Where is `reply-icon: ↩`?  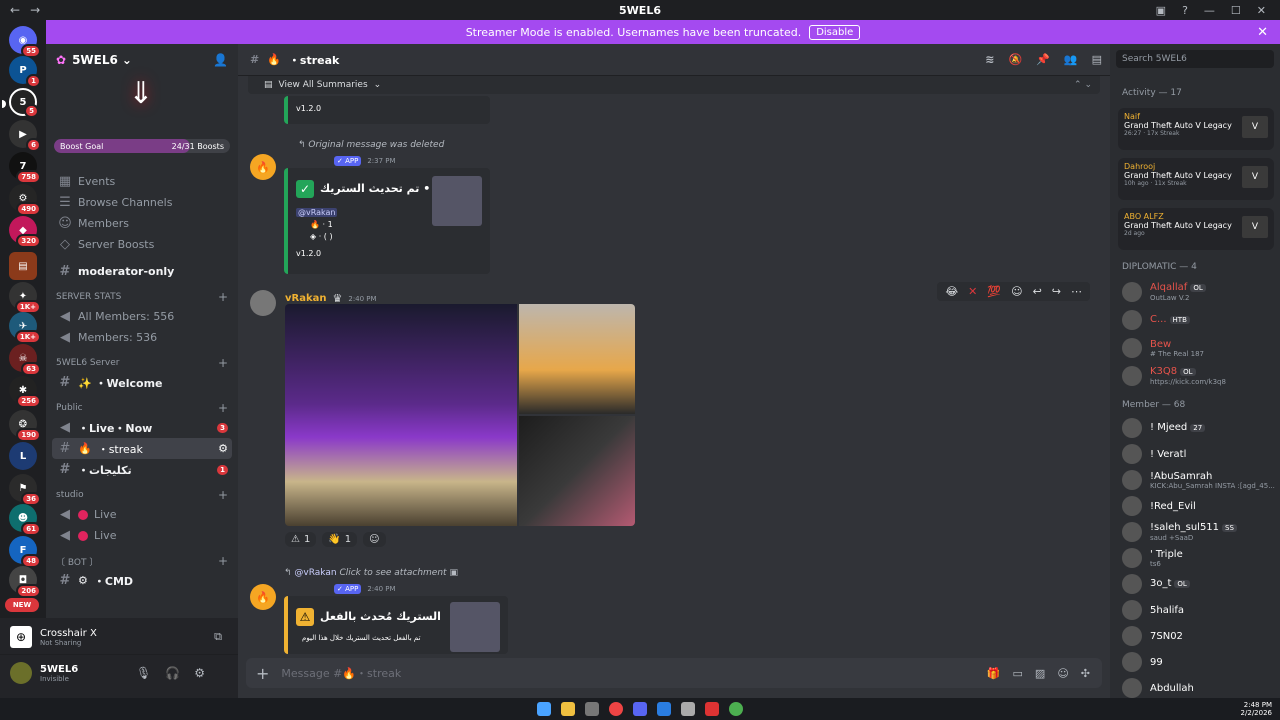 reply-icon: ↩ is located at coordinates (1037, 291).